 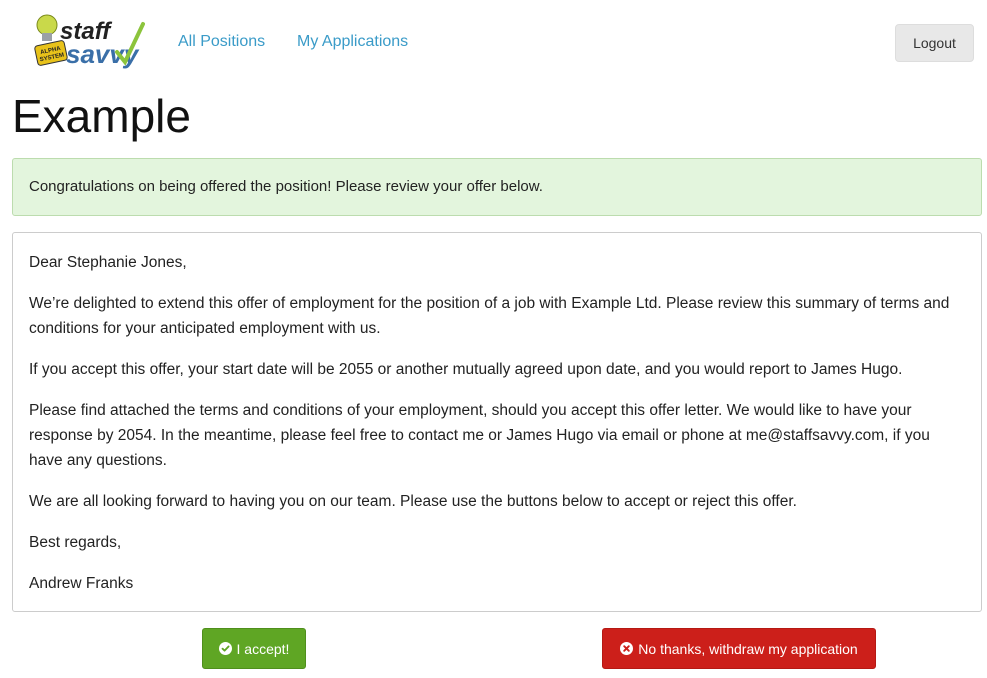 I want to click on page-title: Example, so click(x=101, y=116).